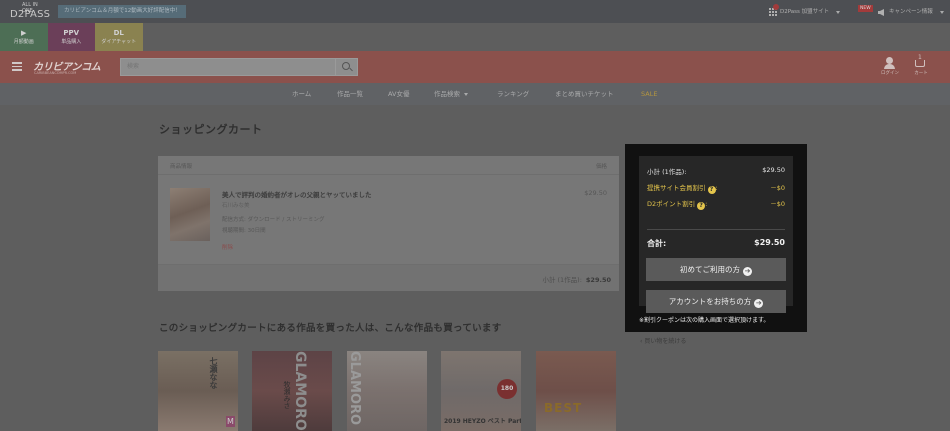 The height and width of the screenshot is (431, 950). Describe the element at coordinates (716, 205) in the screenshot. I see `d2point-discount: D2ポイント割引?: －$0` at that location.